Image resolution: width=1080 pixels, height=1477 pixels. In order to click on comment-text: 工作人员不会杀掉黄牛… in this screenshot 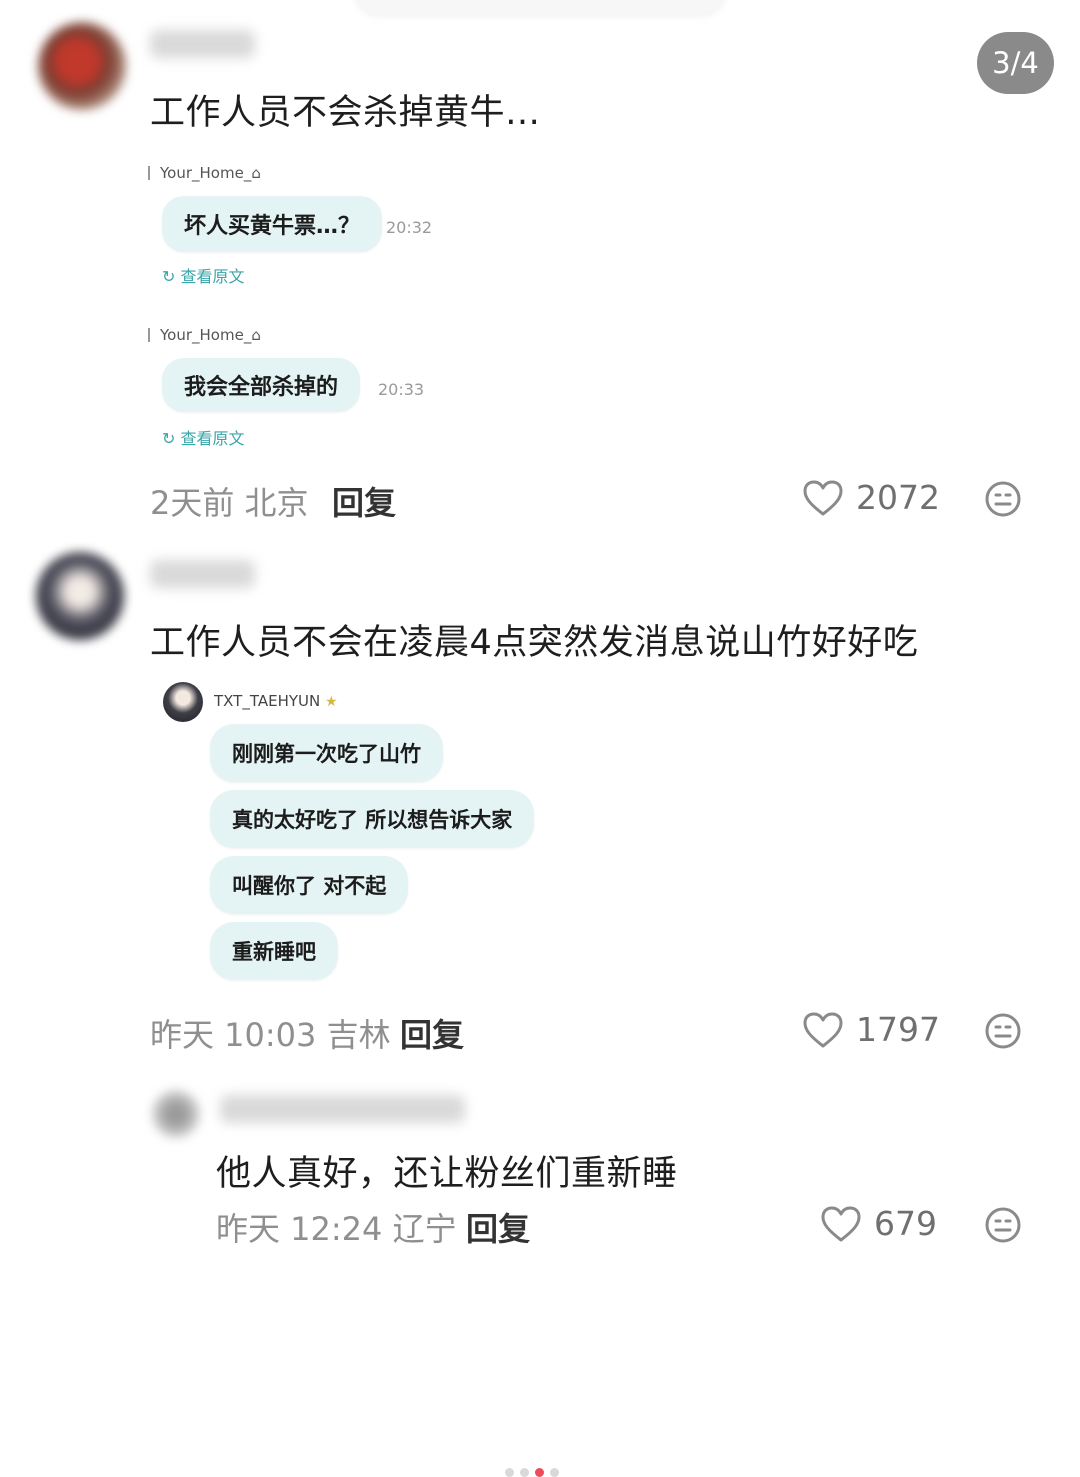, I will do `click(345, 113)`.